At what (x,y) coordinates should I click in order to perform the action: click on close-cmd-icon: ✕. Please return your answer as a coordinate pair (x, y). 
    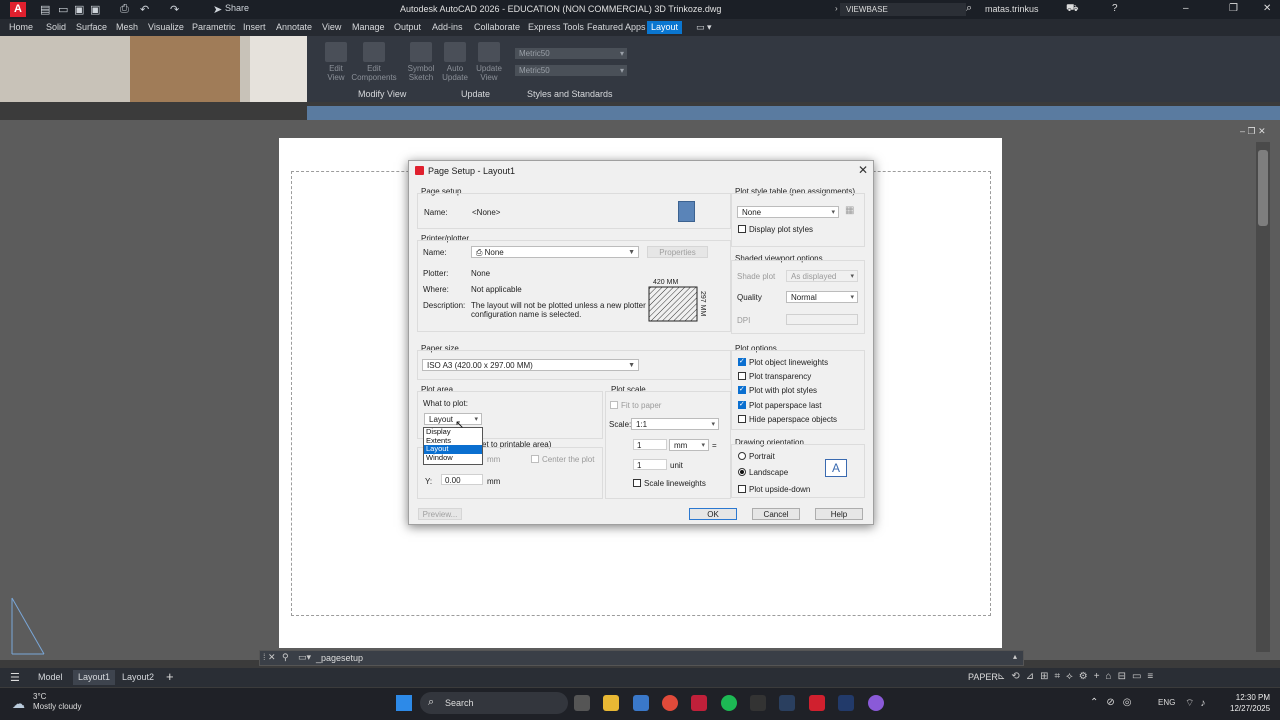
    Looking at the image, I should click on (272, 657).